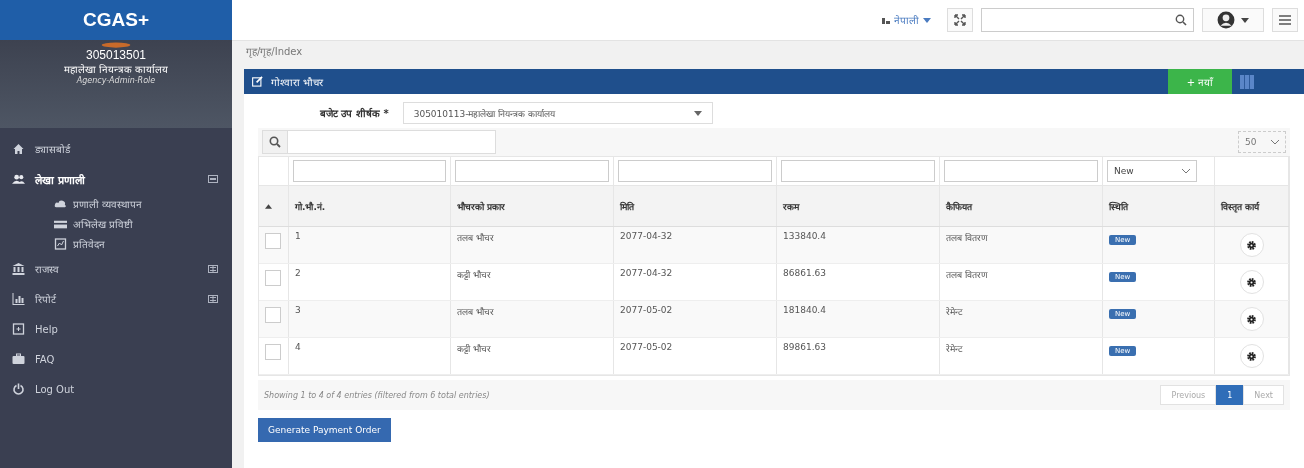 This screenshot has width=1304, height=468. I want to click on column-header: मिति, so click(695, 206).